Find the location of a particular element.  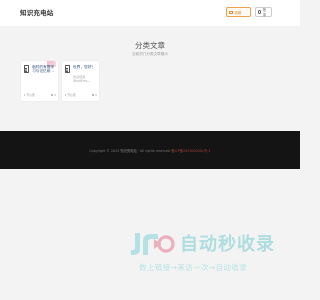

image-icon is located at coordinates (231, 12).